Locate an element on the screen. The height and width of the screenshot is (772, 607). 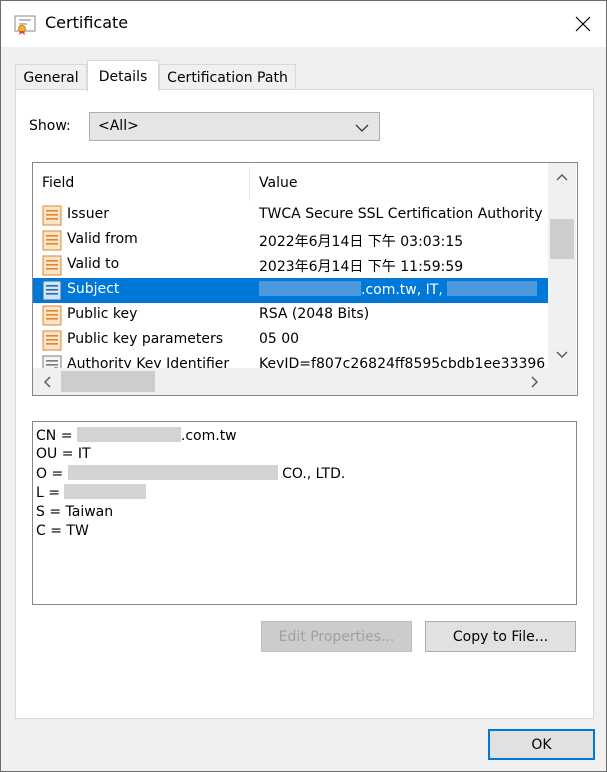
window-title: Certificate is located at coordinates (87, 22).